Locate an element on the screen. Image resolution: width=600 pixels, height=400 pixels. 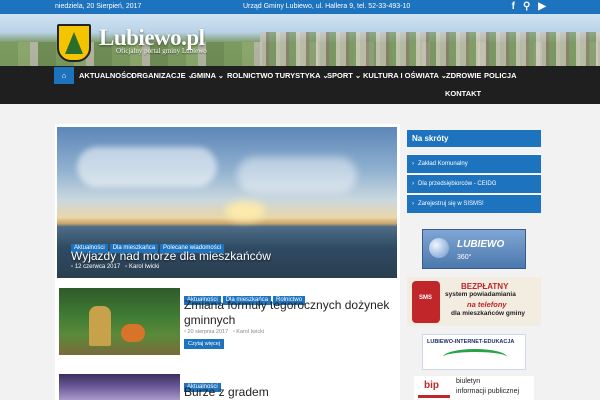
nav-item-sport: SPORT ⌄ is located at coordinates (344, 75).